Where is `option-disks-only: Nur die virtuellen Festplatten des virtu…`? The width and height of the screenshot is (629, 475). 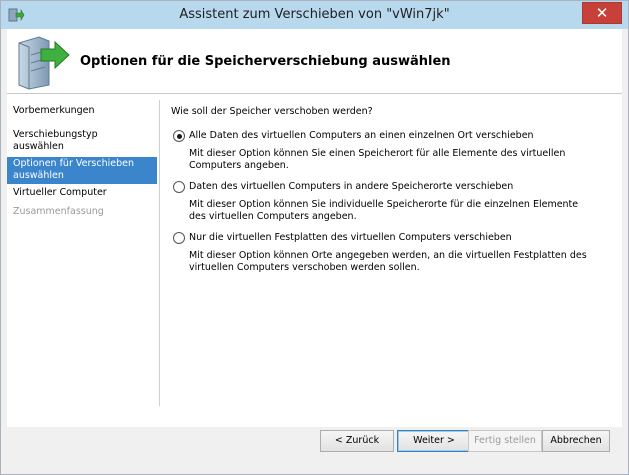 option-disks-only: Nur die virtuellen Festplatten des virtu… is located at coordinates (391, 252).